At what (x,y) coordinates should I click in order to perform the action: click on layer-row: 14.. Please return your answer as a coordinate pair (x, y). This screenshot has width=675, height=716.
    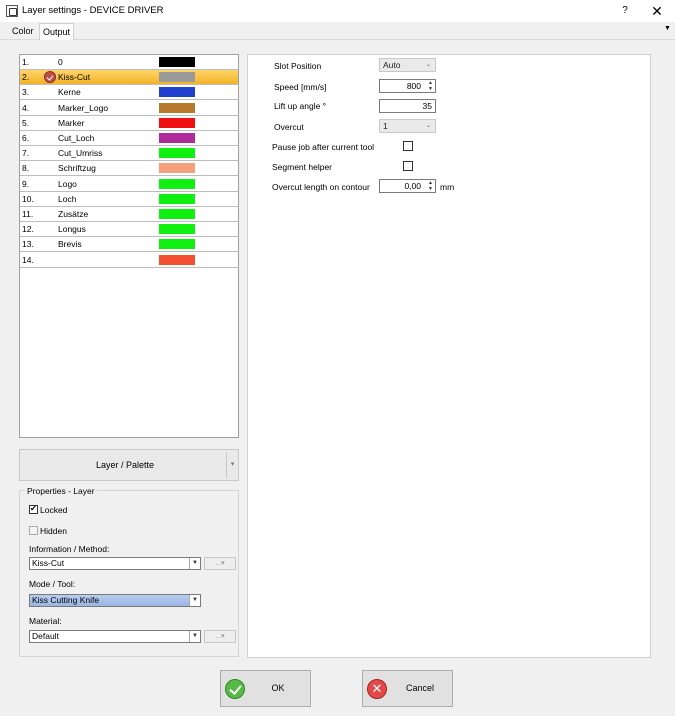
    Looking at the image, I should click on (129, 260).